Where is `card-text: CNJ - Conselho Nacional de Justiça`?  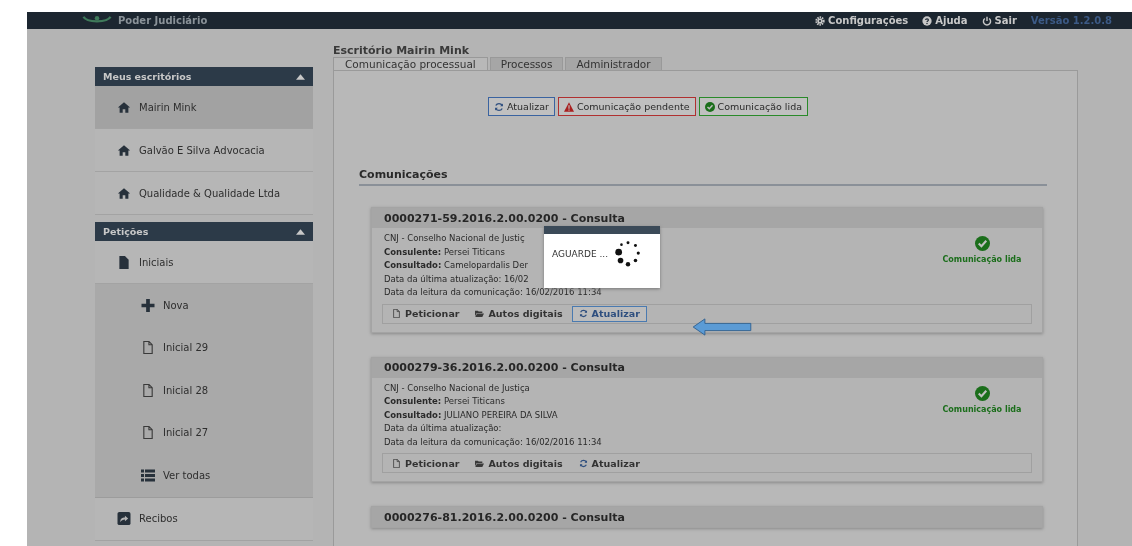
card-text: CNJ - Conselho Nacional de Justiça is located at coordinates (457, 388).